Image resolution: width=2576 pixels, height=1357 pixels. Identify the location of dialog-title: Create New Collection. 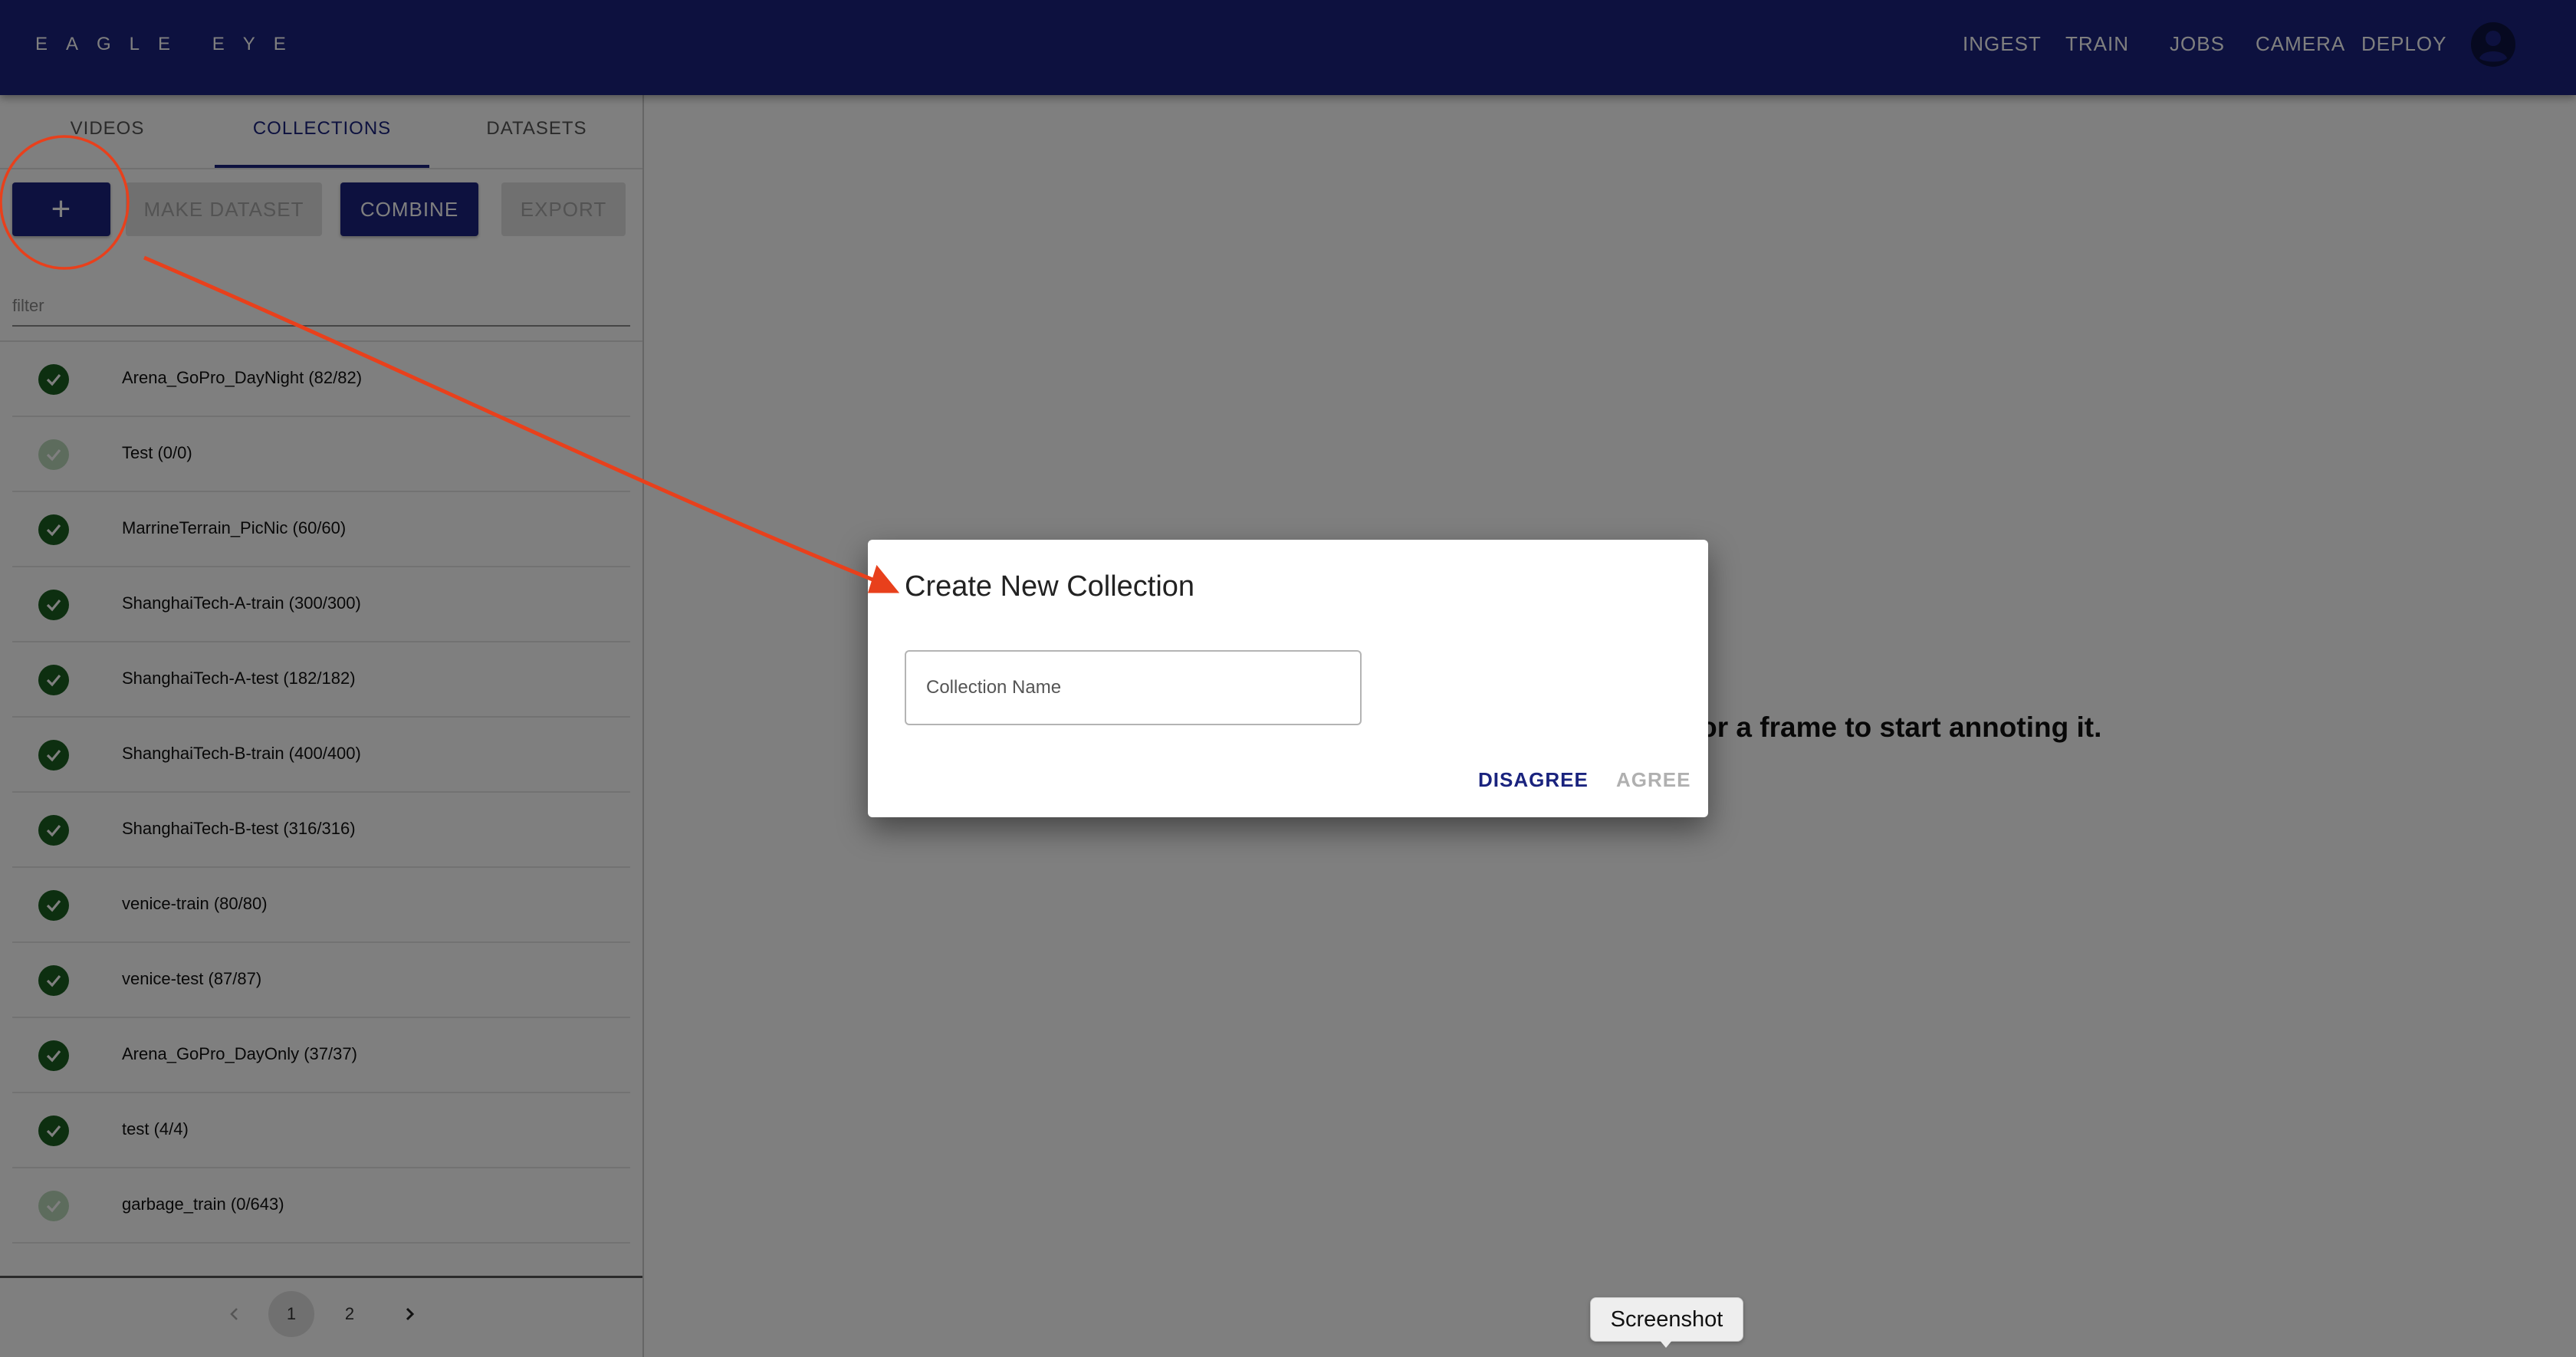
(1050, 586).